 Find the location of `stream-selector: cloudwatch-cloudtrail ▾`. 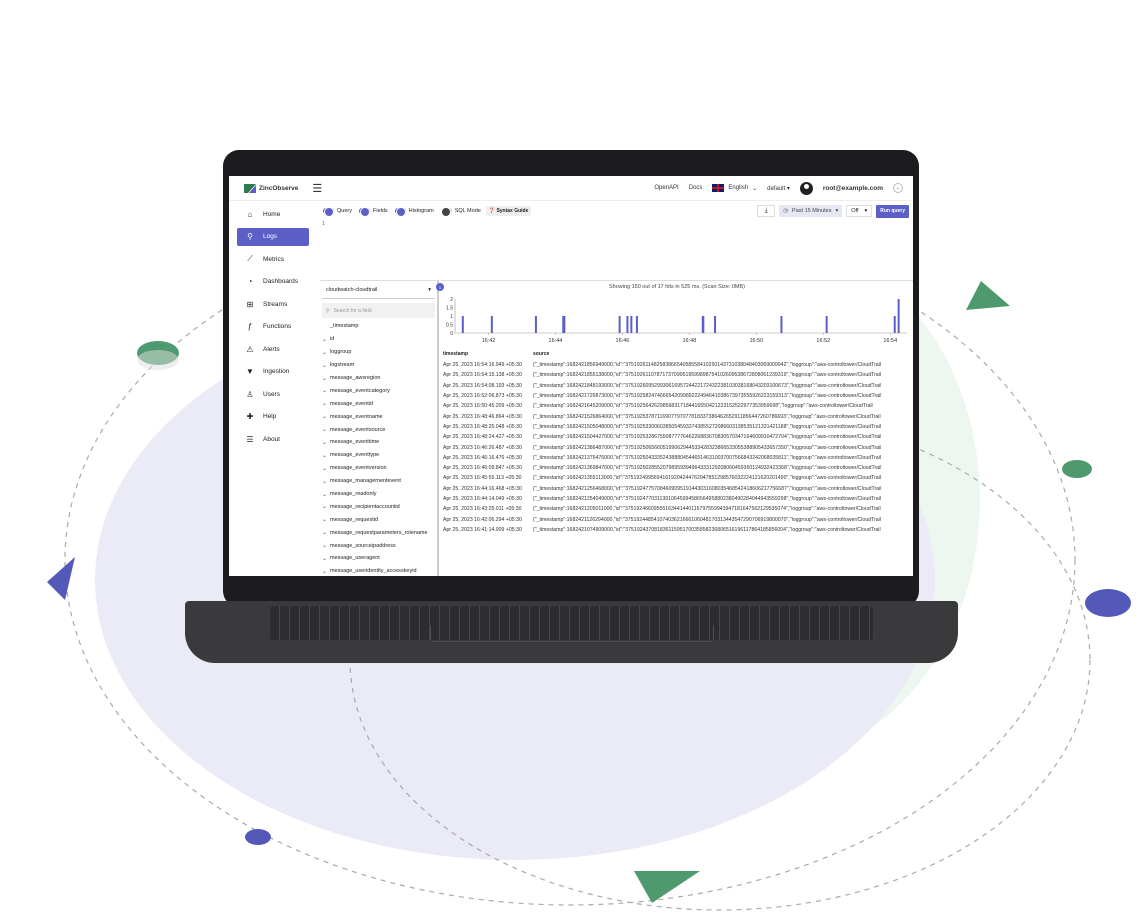

stream-selector: cloudwatch-cloudtrail ▾ is located at coordinates (378, 290).